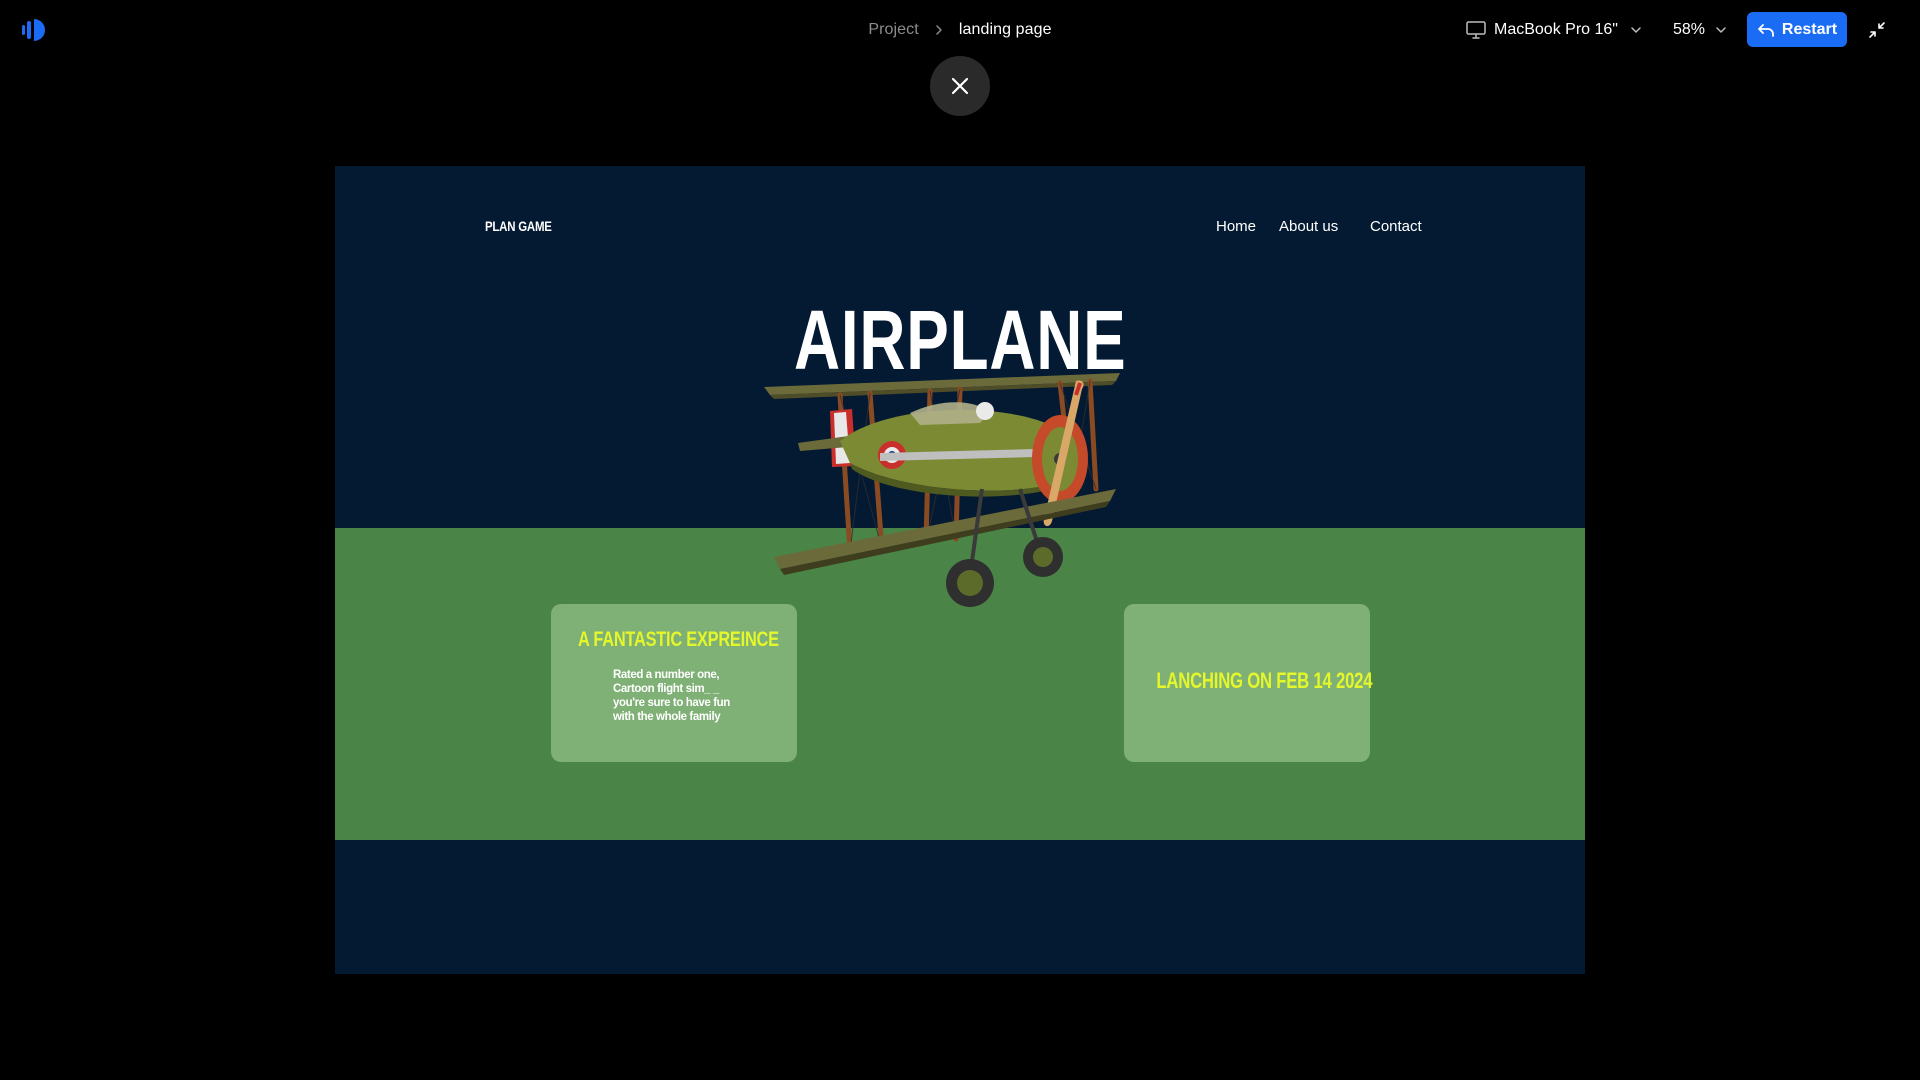 The image size is (1920, 1080). What do you see at coordinates (1689, 29) in the screenshot?
I see `zoom-label: 58%` at bounding box center [1689, 29].